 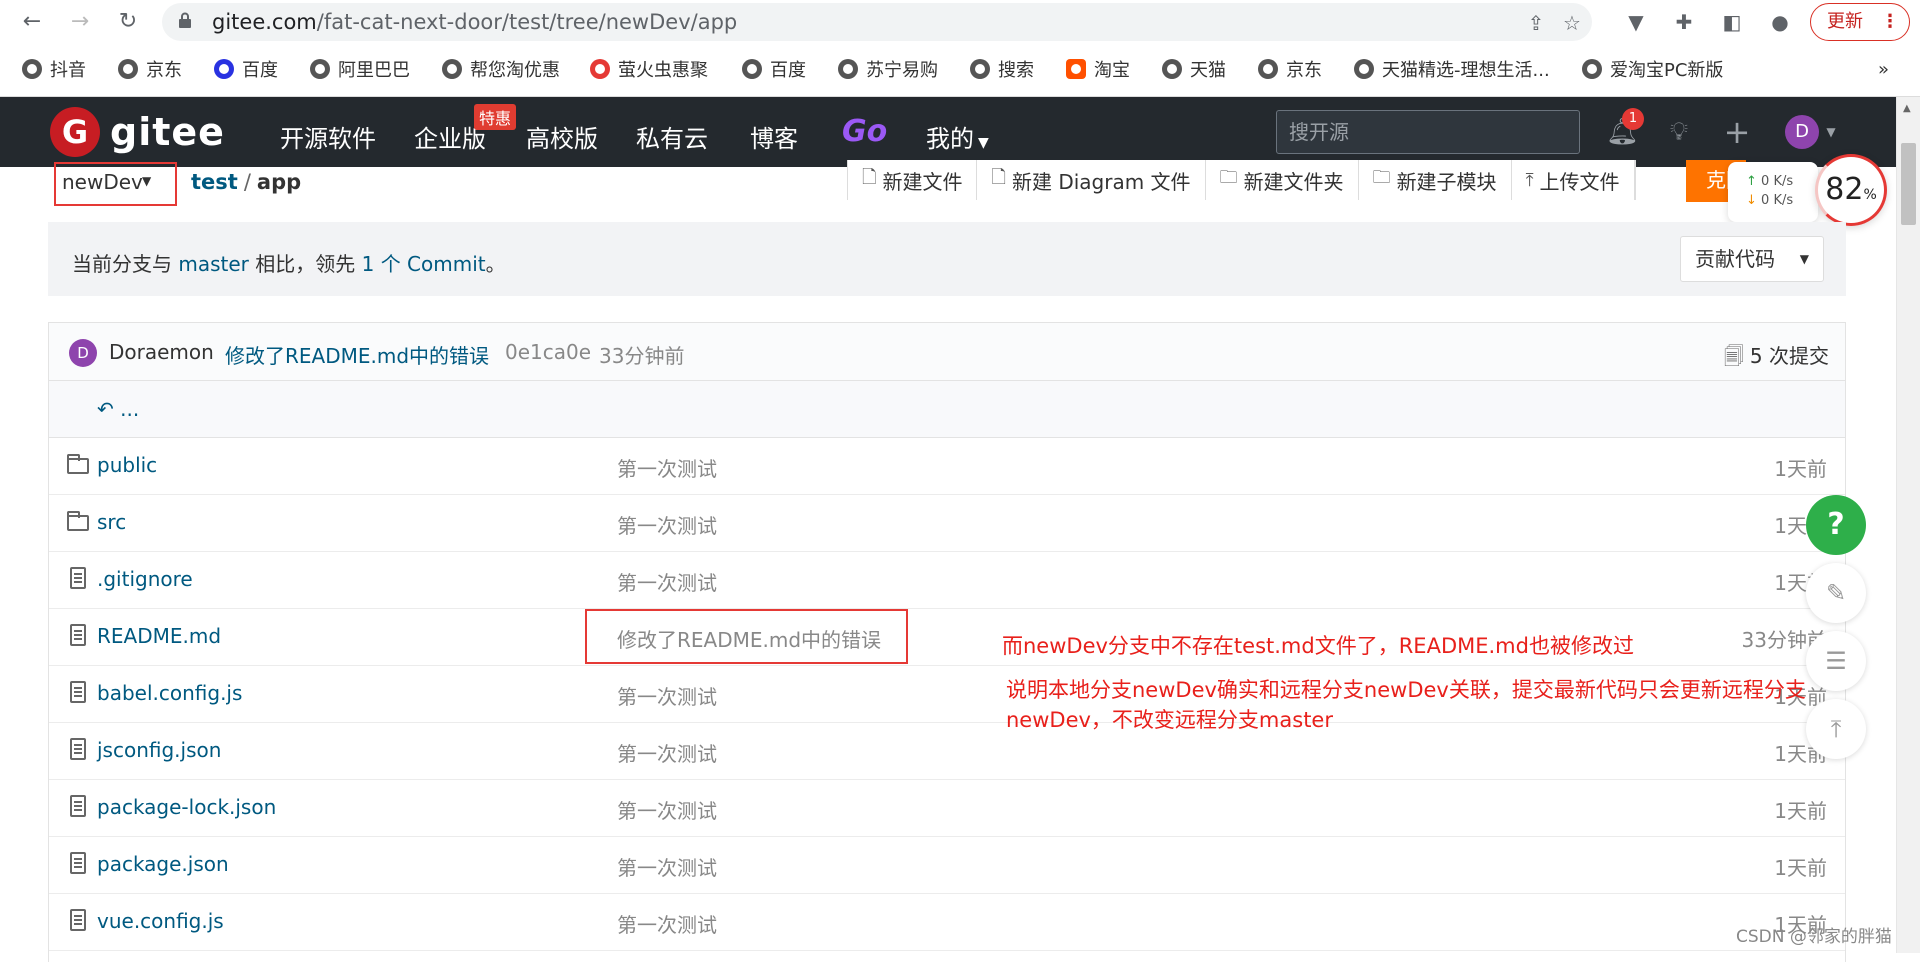 I want to click on base-branch-link: master, so click(x=213, y=264).